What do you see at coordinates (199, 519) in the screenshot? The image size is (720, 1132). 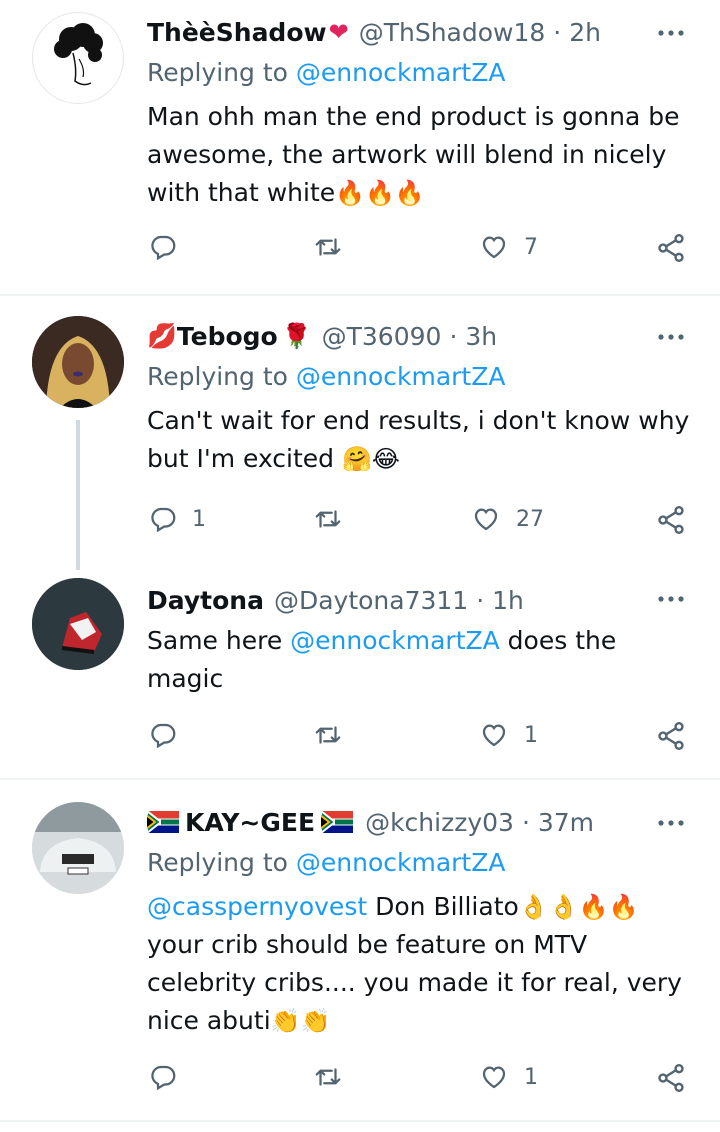 I see `reply-count: 1` at bounding box center [199, 519].